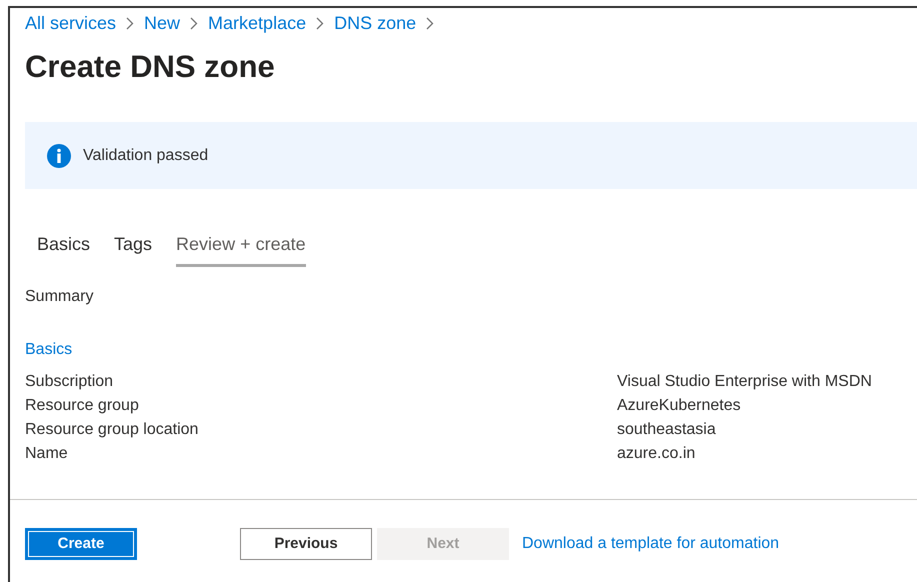 The image size is (917, 582). I want to click on nav-button: Previous, so click(306, 544).